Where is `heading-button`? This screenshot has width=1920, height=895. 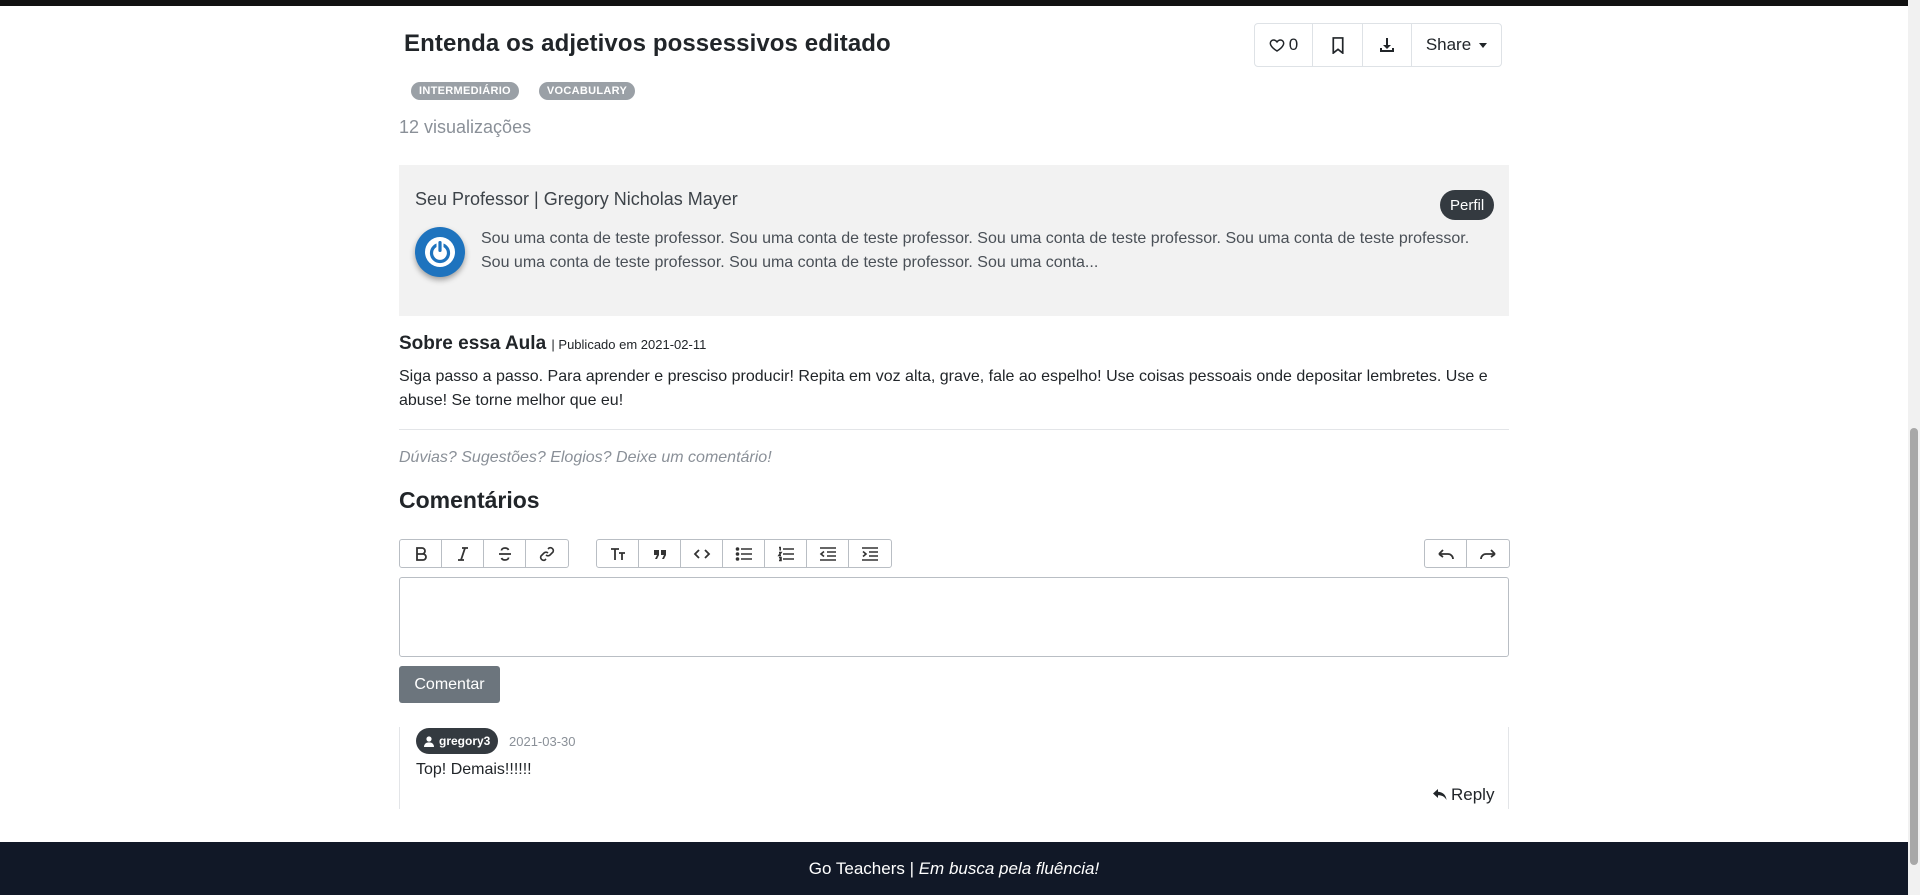 heading-button is located at coordinates (618, 553).